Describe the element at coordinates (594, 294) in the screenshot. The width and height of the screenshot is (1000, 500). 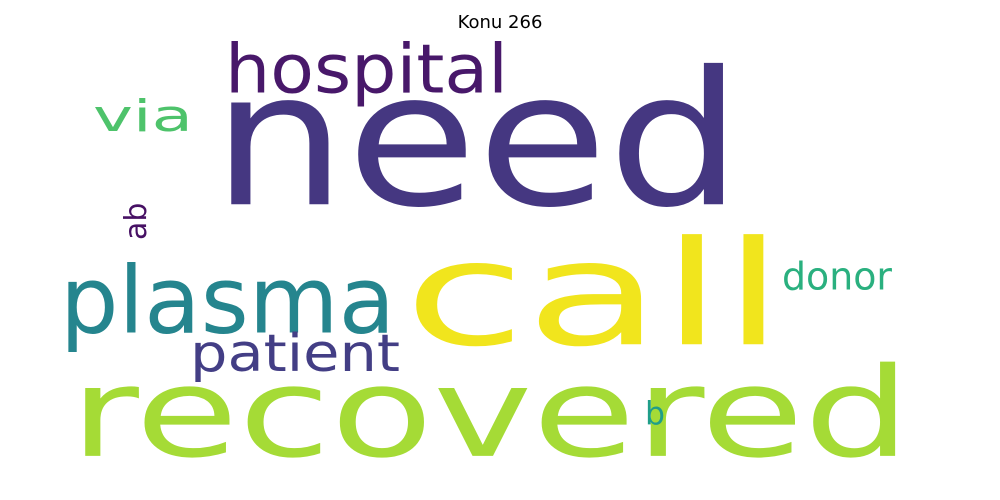
I see `word-call: call` at that location.